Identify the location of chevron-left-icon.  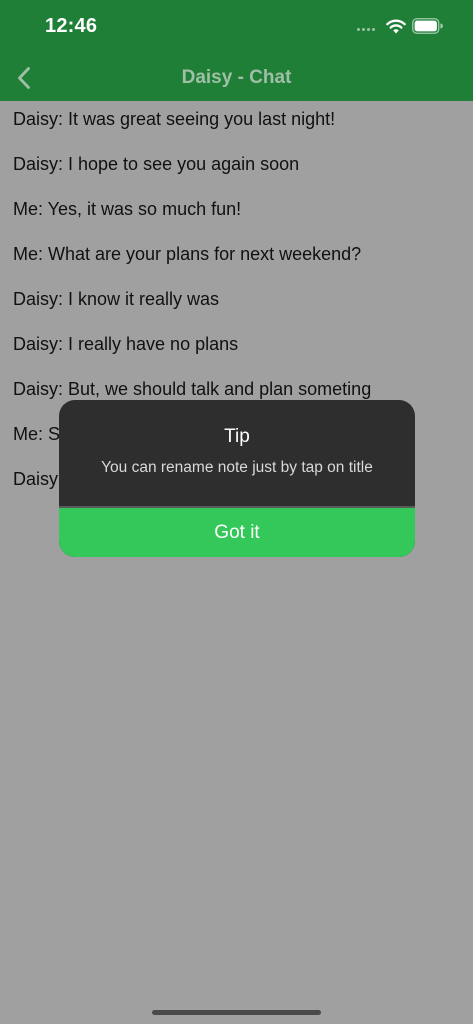
(24, 78).